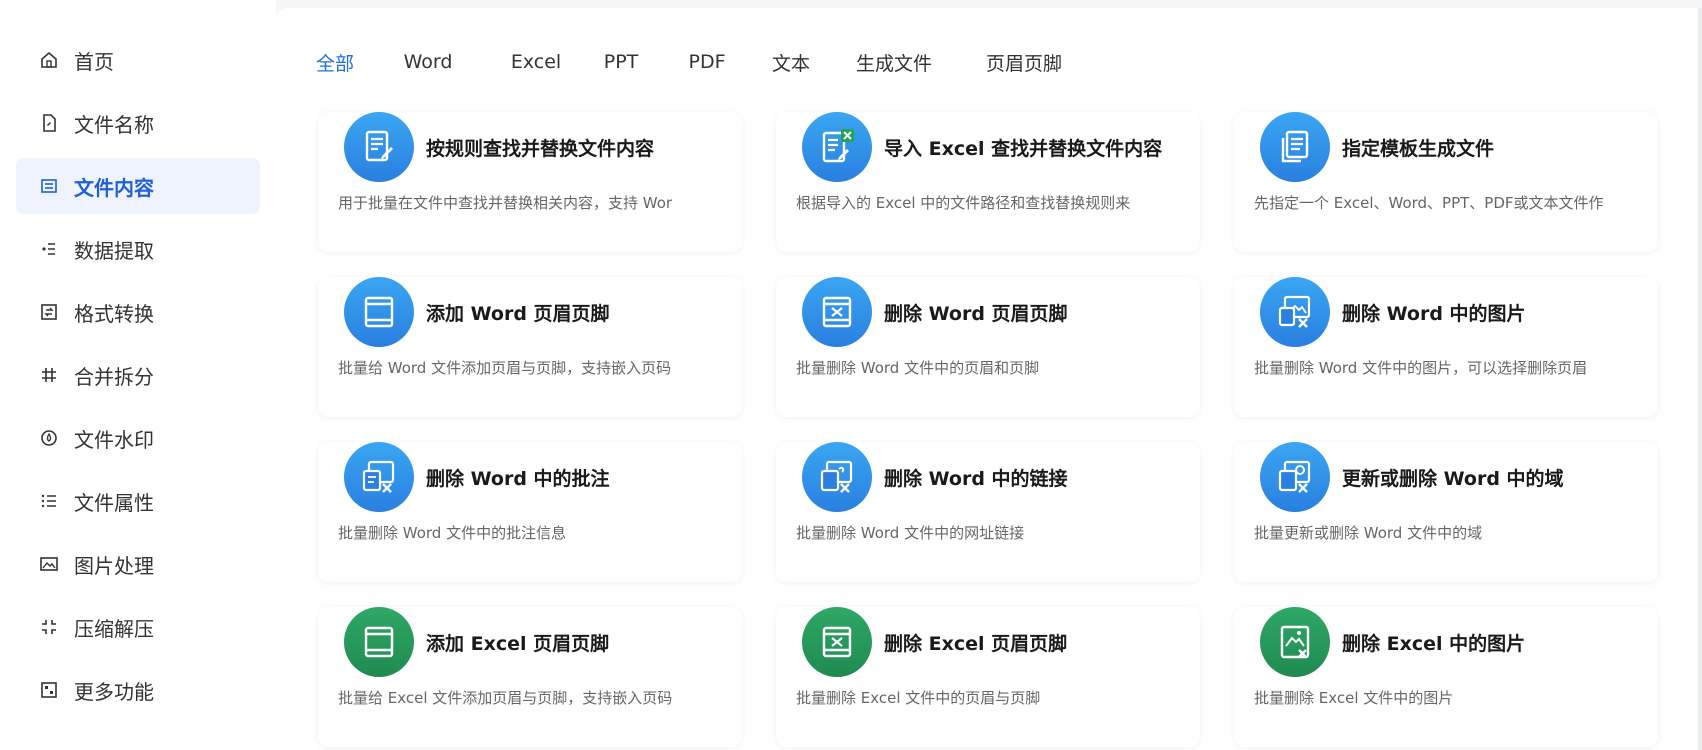 The height and width of the screenshot is (750, 1702). I want to click on link-delete-icon, so click(837, 477).